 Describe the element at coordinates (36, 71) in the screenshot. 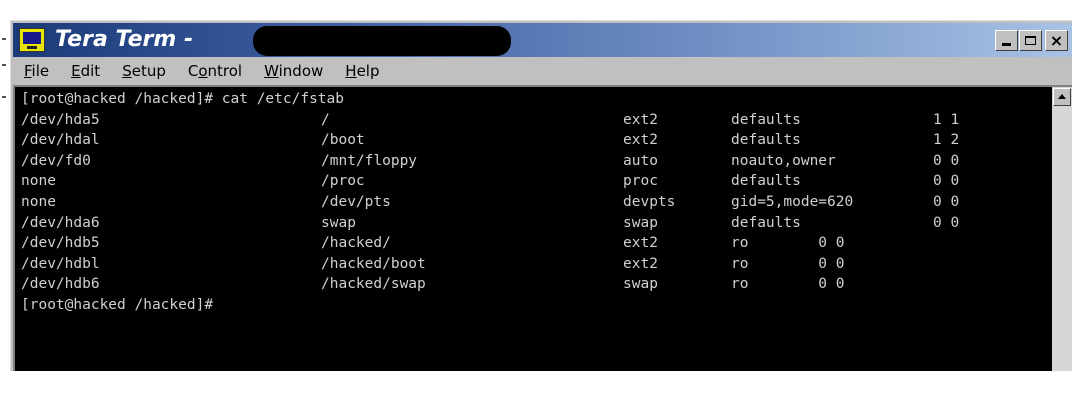

I see `menu-file: File` at that location.